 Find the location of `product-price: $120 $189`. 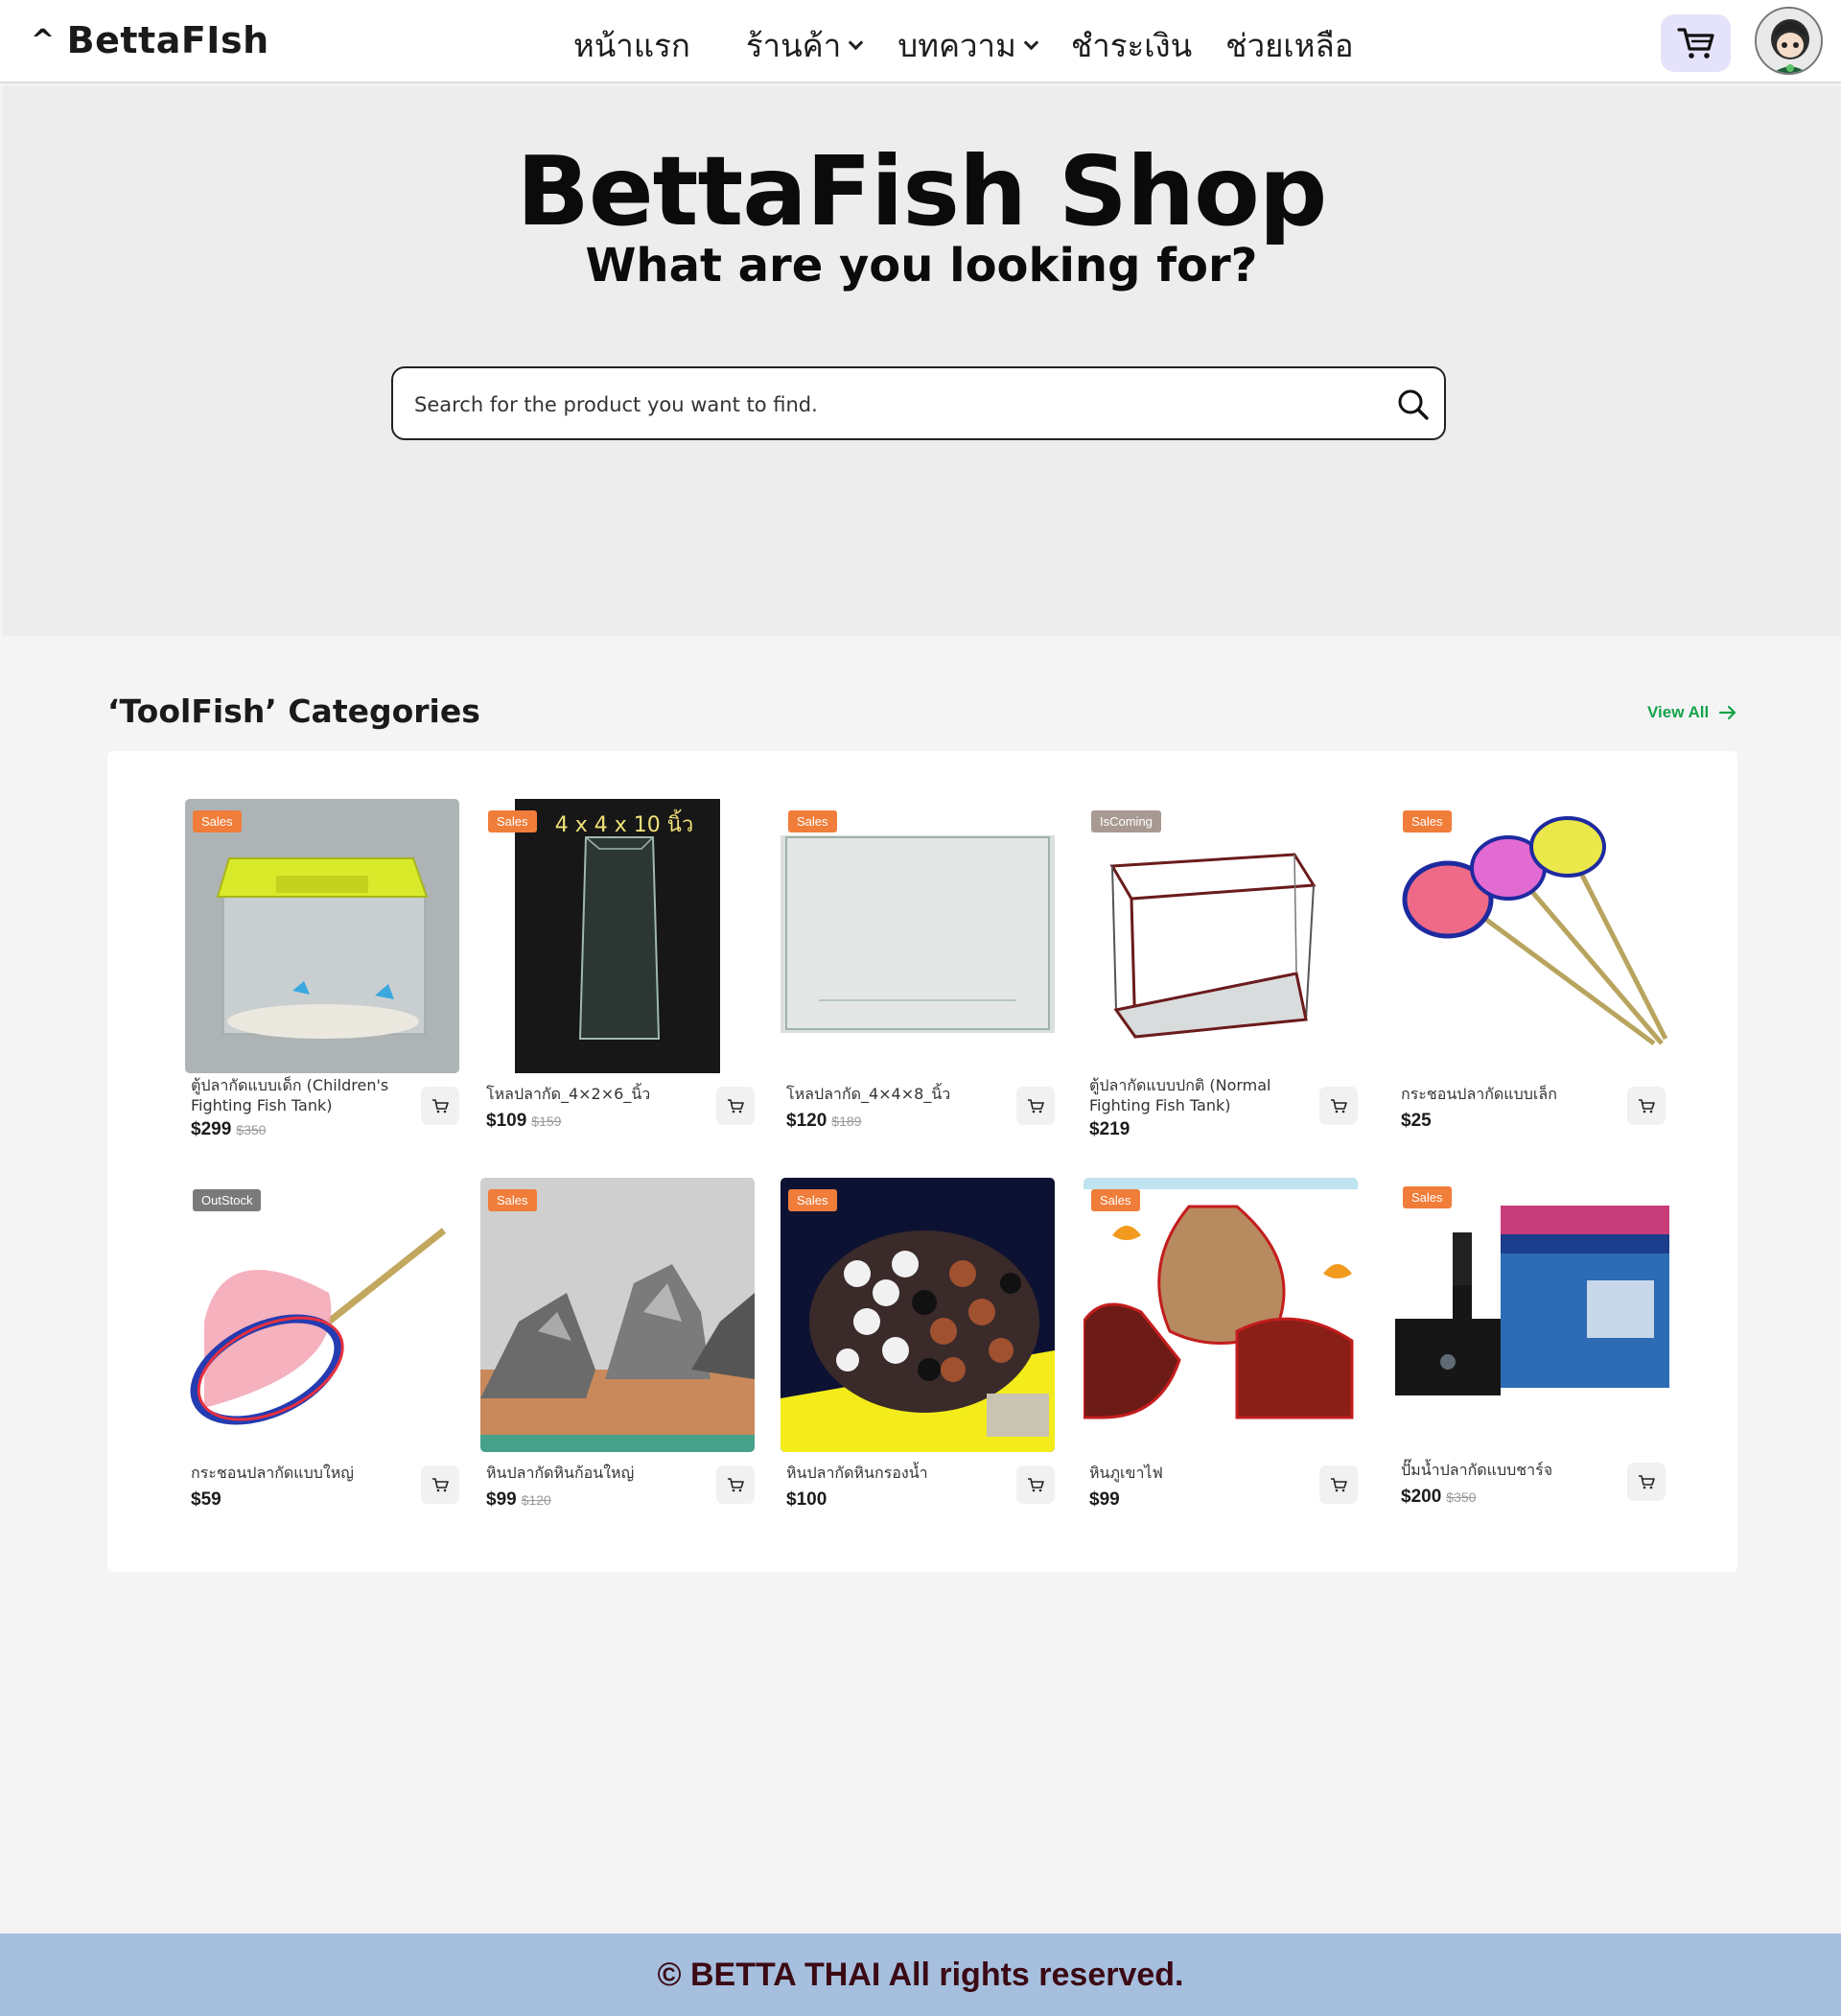

product-price: $120 $189 is located at coordinates (824, 1121).